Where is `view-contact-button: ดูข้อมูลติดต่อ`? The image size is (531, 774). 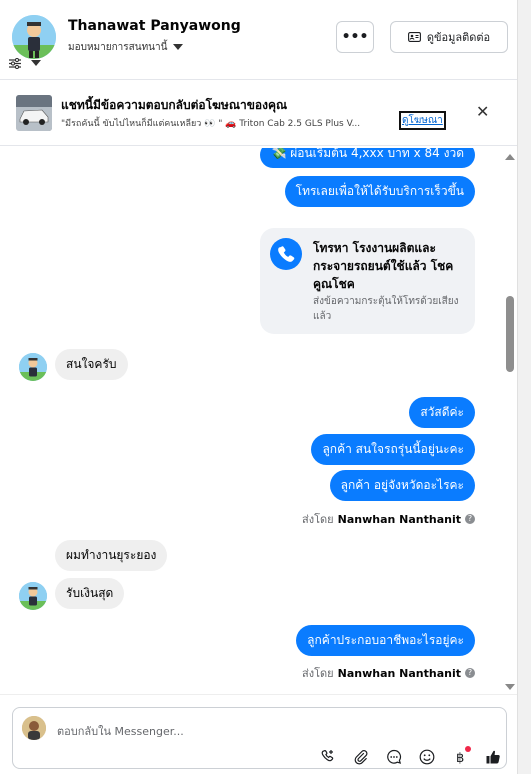 view-contact-button: ดูข้อมูลติดต่อ is located at coordinates (449, 37).